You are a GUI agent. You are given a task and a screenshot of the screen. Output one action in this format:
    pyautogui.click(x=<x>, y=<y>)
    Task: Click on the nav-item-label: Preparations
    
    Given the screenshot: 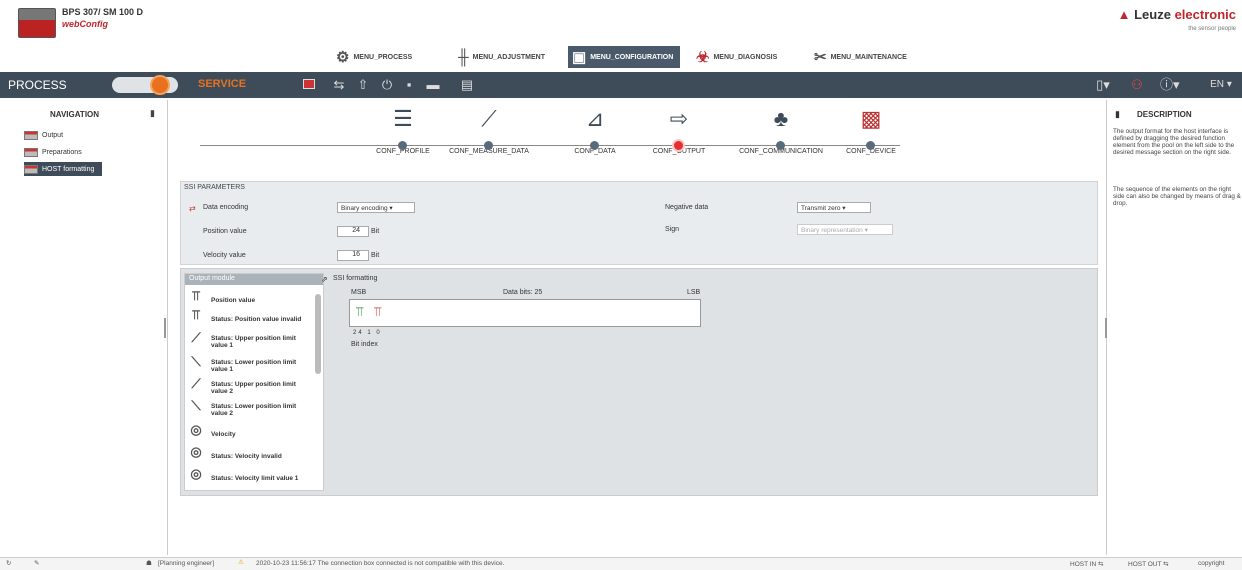 What is the action you would take?
    pyautogui.click(x=62, y=152)
    